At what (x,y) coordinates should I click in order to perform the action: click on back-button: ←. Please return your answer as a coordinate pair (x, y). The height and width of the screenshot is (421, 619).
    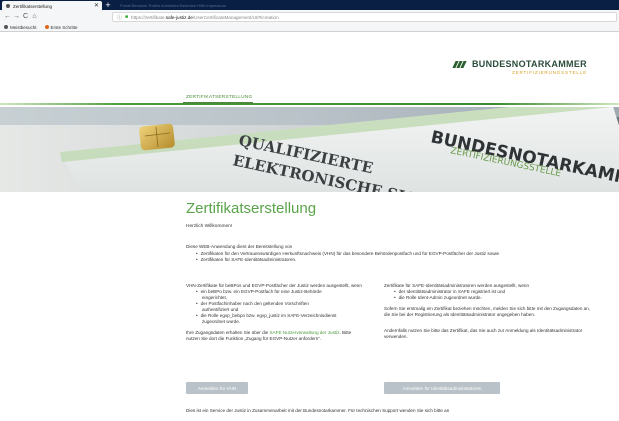
    Looking at the image, I should click on (7, 16).